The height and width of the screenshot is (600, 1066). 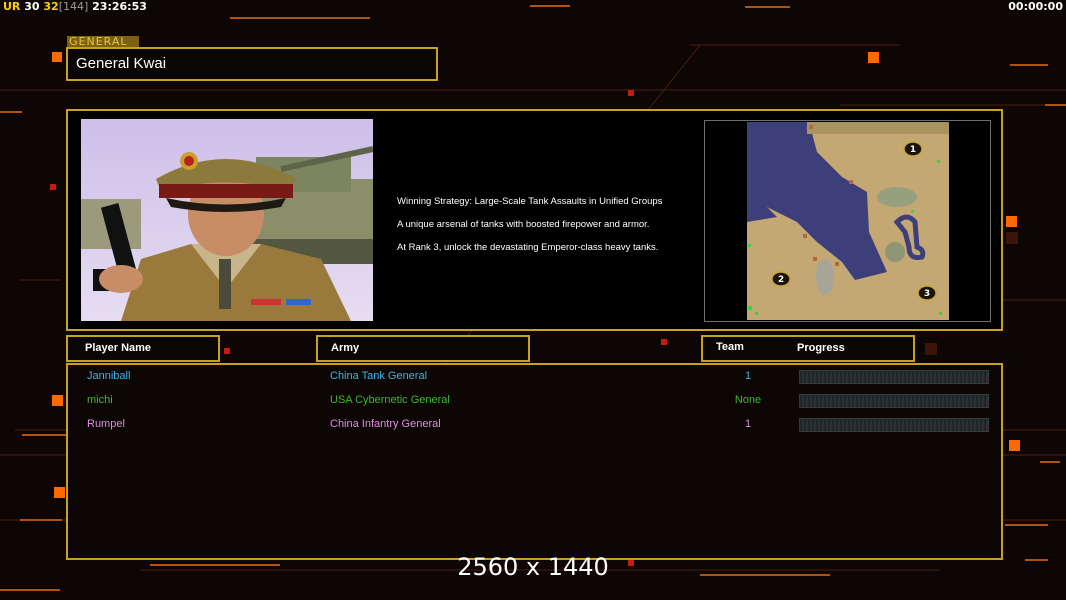 I want to click on player-name: michi, so click(x=100, y=400).